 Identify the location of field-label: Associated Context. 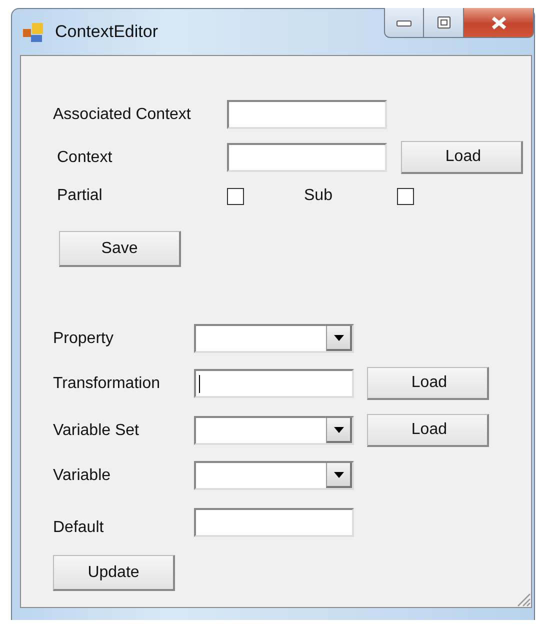
(122, 115).